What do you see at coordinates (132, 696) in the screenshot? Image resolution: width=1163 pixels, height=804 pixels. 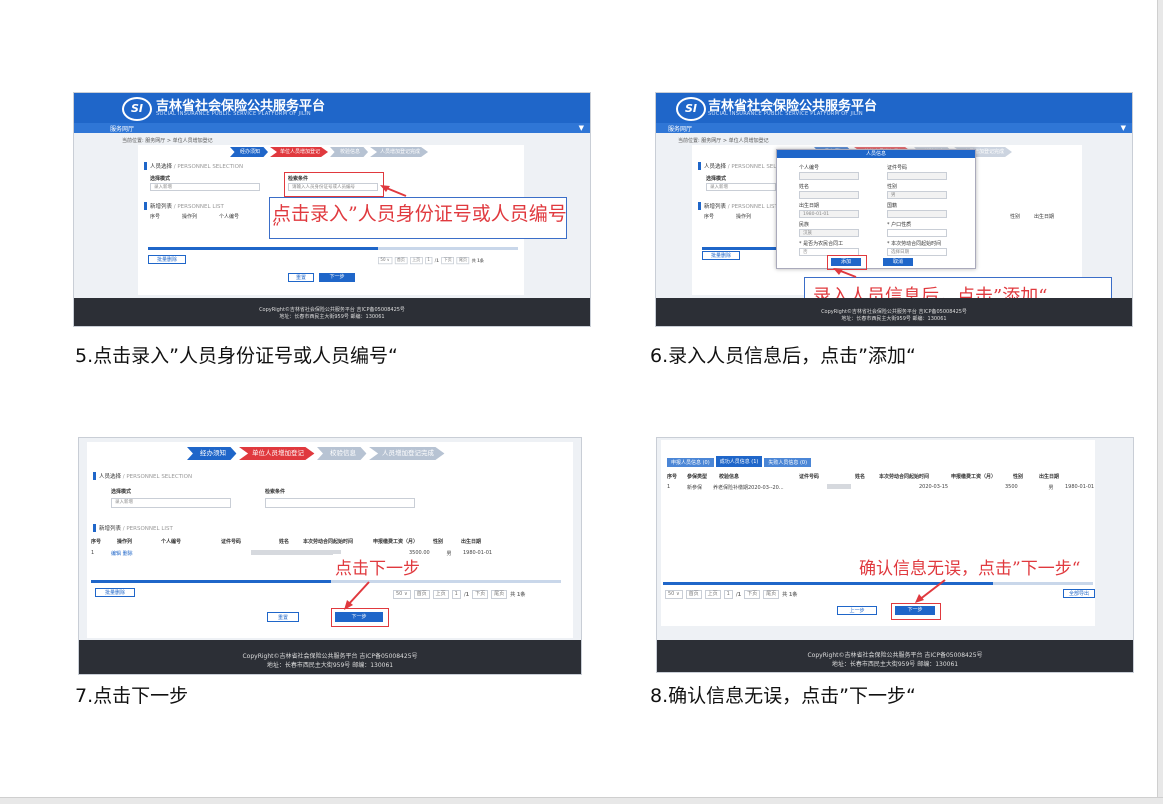 I see `caption-step-7: 7.点击下一步` at bounding box center [132, 696].